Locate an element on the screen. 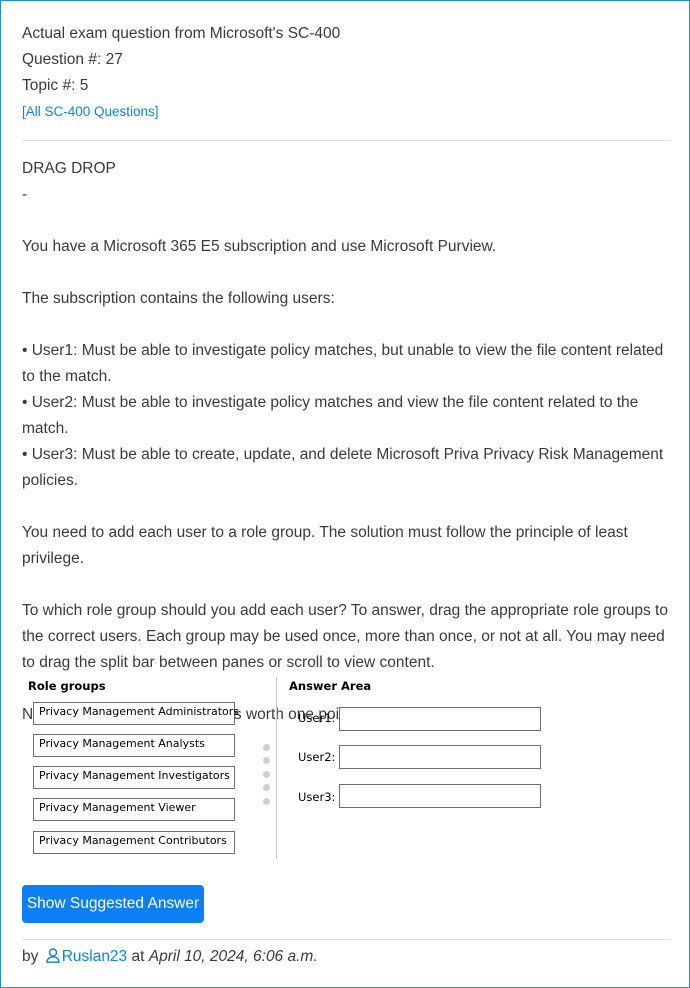 The image size is (690, 988). divider-bottom is located at coordinates (346, 939).